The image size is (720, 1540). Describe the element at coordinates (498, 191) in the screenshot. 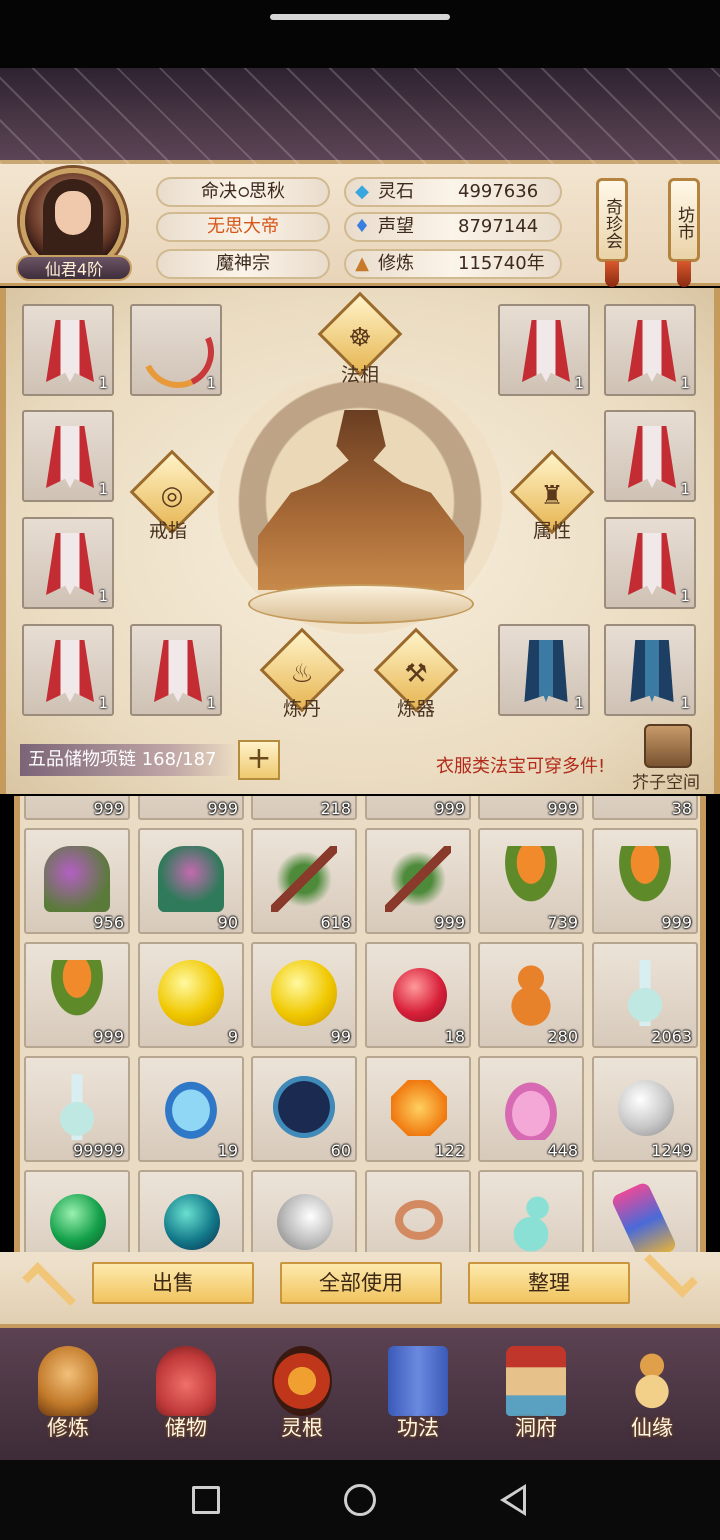

I see `resource-value: 4997636` at that location.